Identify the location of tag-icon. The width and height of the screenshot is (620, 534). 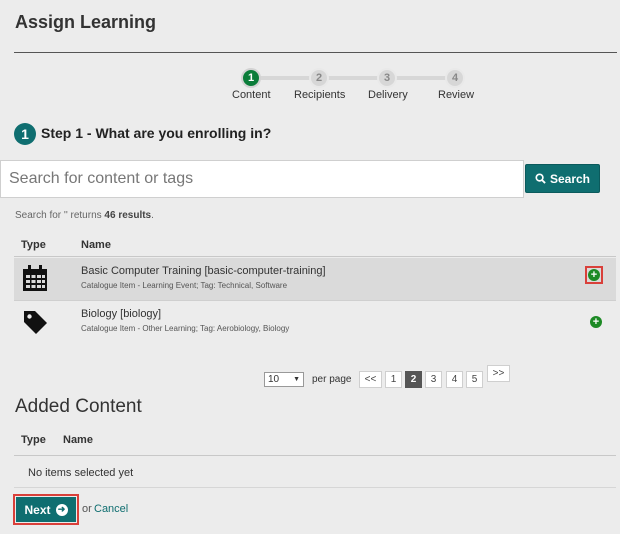
(35, 322).